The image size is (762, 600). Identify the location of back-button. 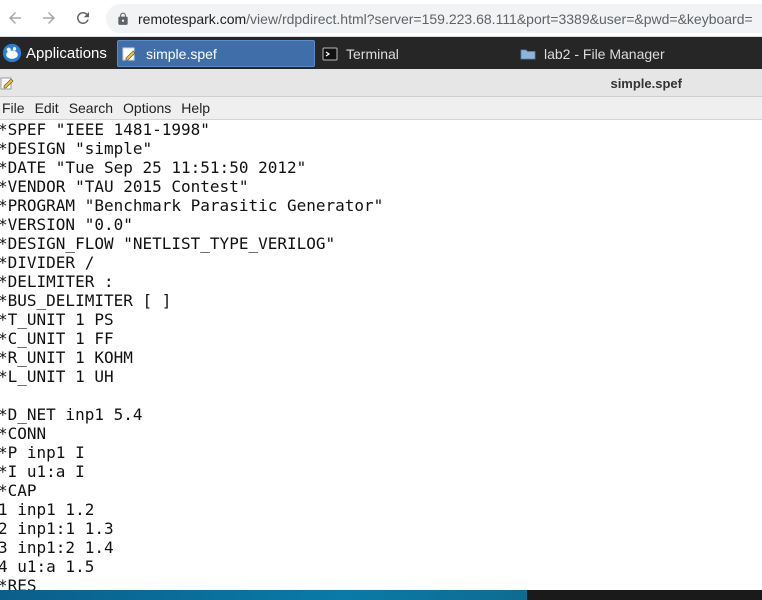
(15, 18).